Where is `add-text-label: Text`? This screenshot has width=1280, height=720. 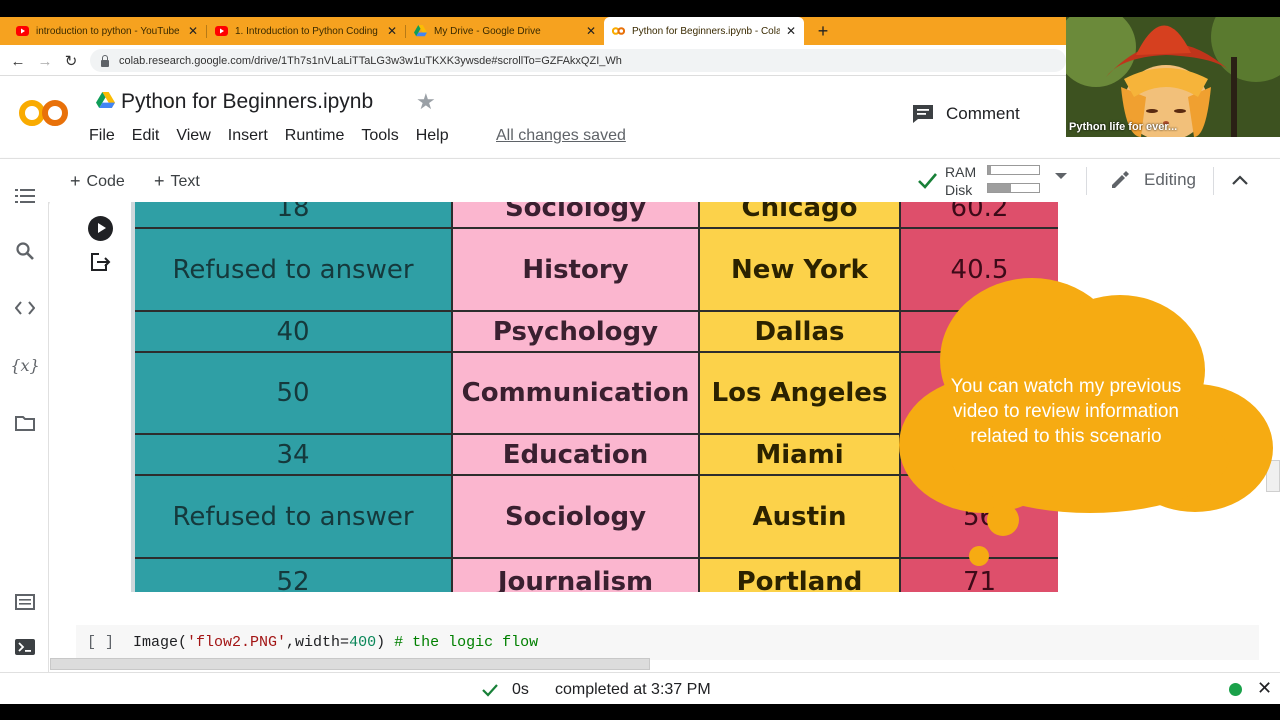 add-text-label: Text is located at coordinates (185, 181).